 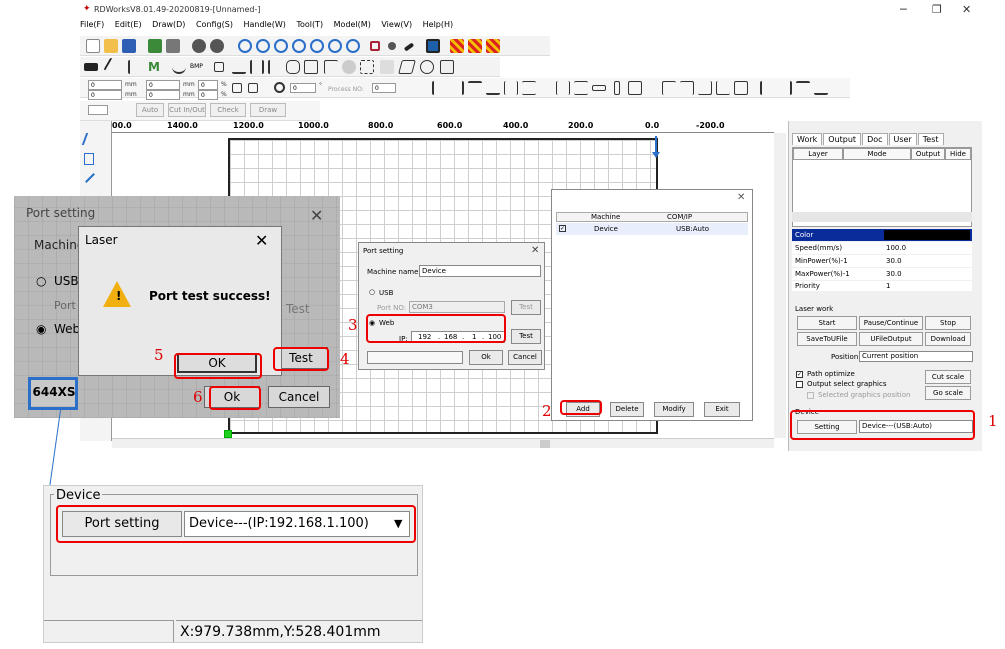 I want to click on line-tool-icon, so click(x=135, y=67).